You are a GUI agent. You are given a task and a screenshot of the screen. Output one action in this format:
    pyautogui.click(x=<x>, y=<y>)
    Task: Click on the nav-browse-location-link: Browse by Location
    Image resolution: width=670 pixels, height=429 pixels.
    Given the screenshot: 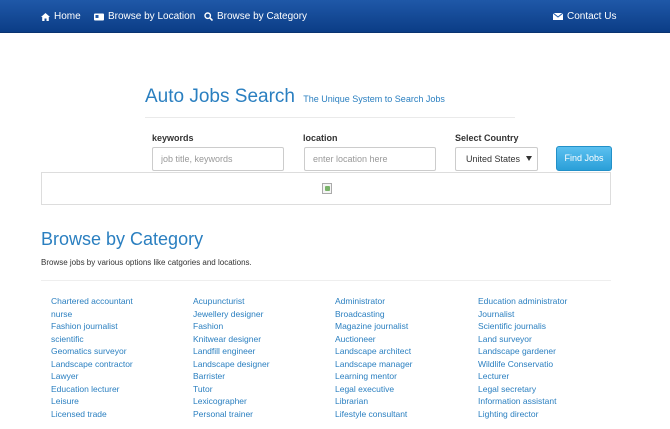 What is the action you would take?
    pyautogui.click(x=144, y=16)
    